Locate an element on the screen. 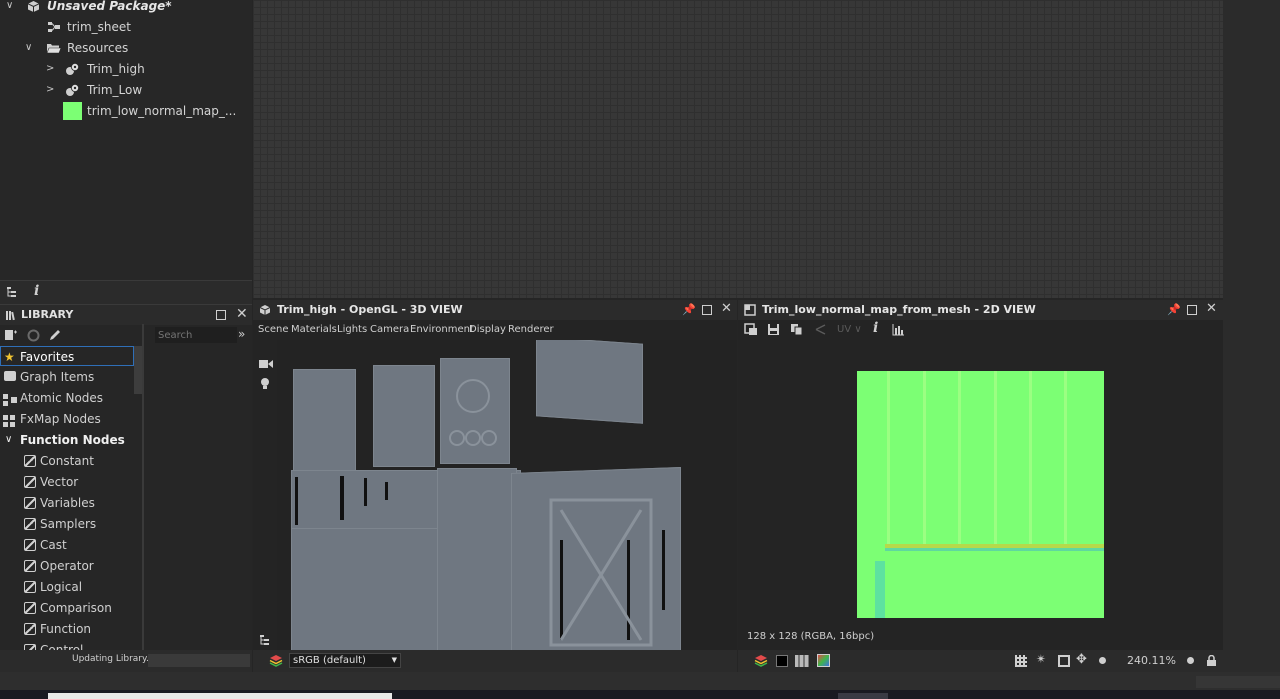 Image resolution: width=1280 pixels, height=699 pixels. library-item-function-operator: Operator is located at coordinates (67, 566).